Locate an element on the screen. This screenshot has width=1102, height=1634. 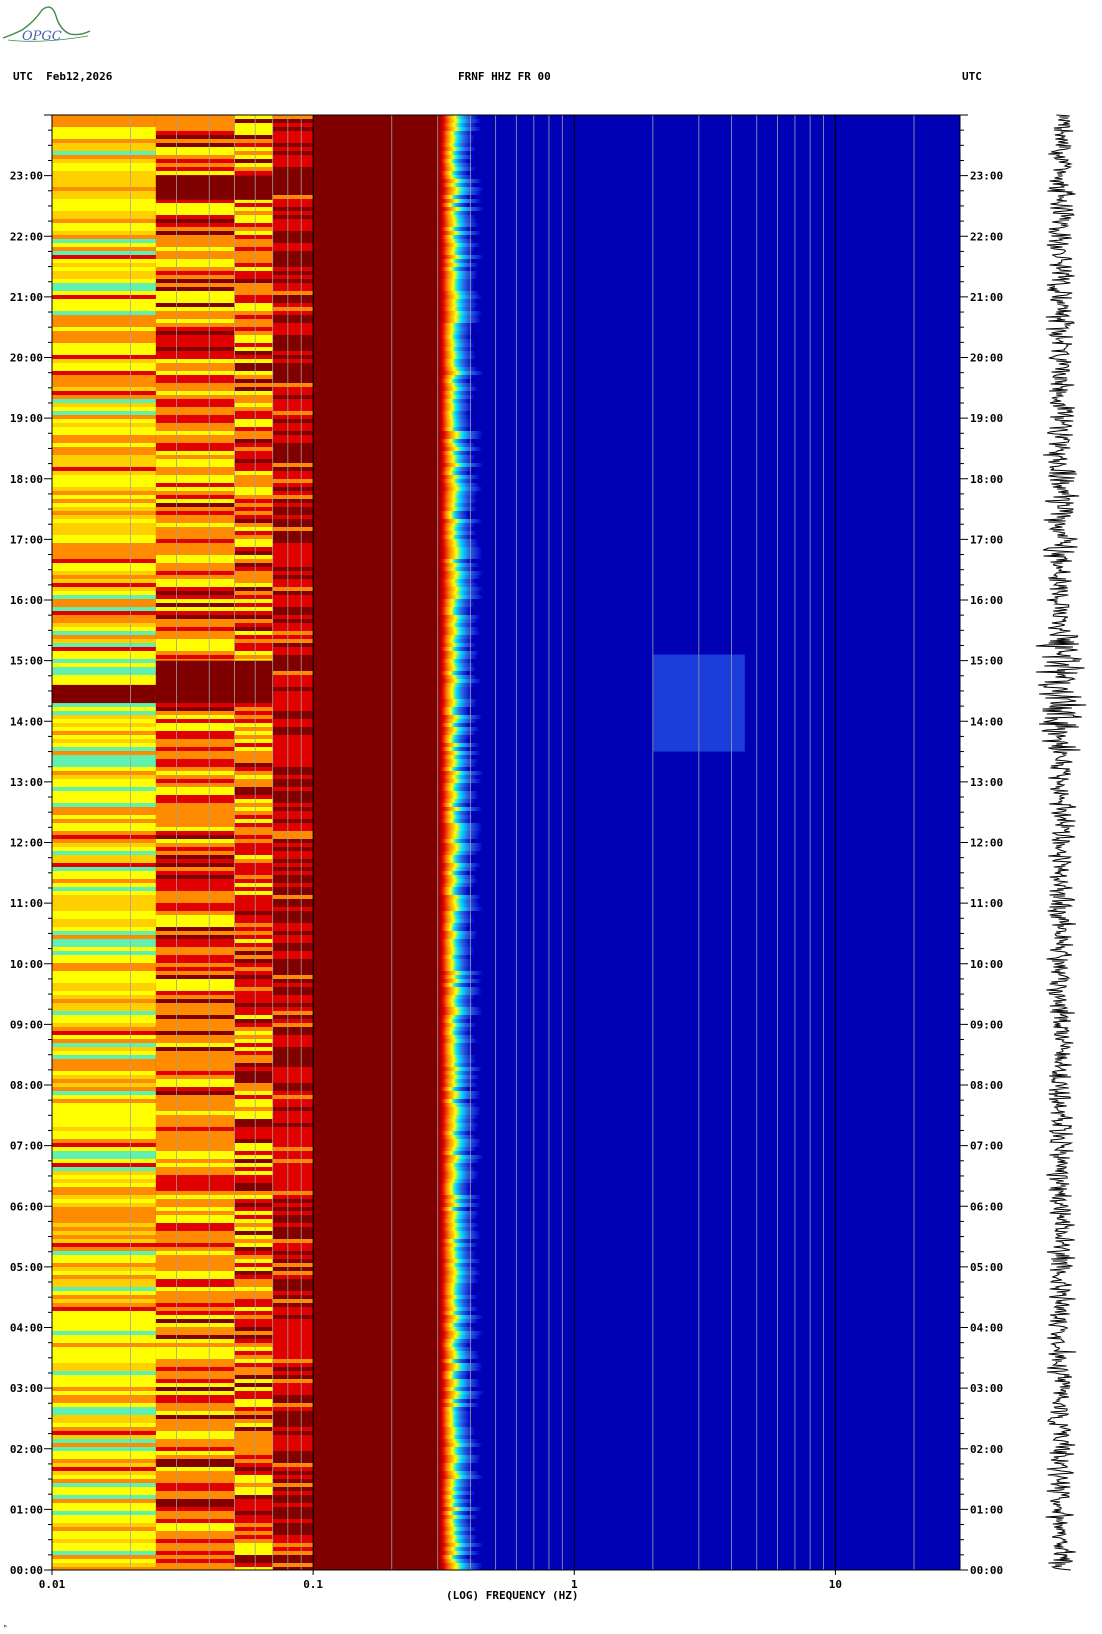
y-tick-label: 09:00 is located at coordinates (26, 1024).